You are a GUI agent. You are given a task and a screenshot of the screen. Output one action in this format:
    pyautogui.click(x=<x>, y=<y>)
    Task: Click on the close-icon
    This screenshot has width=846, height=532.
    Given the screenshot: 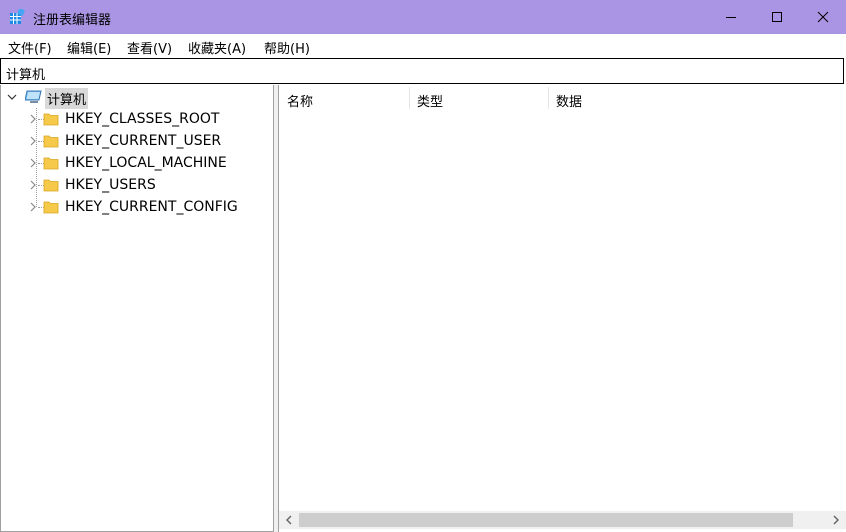 What is the action you would take?
    pyautogui.click(x=823, y=17)
    